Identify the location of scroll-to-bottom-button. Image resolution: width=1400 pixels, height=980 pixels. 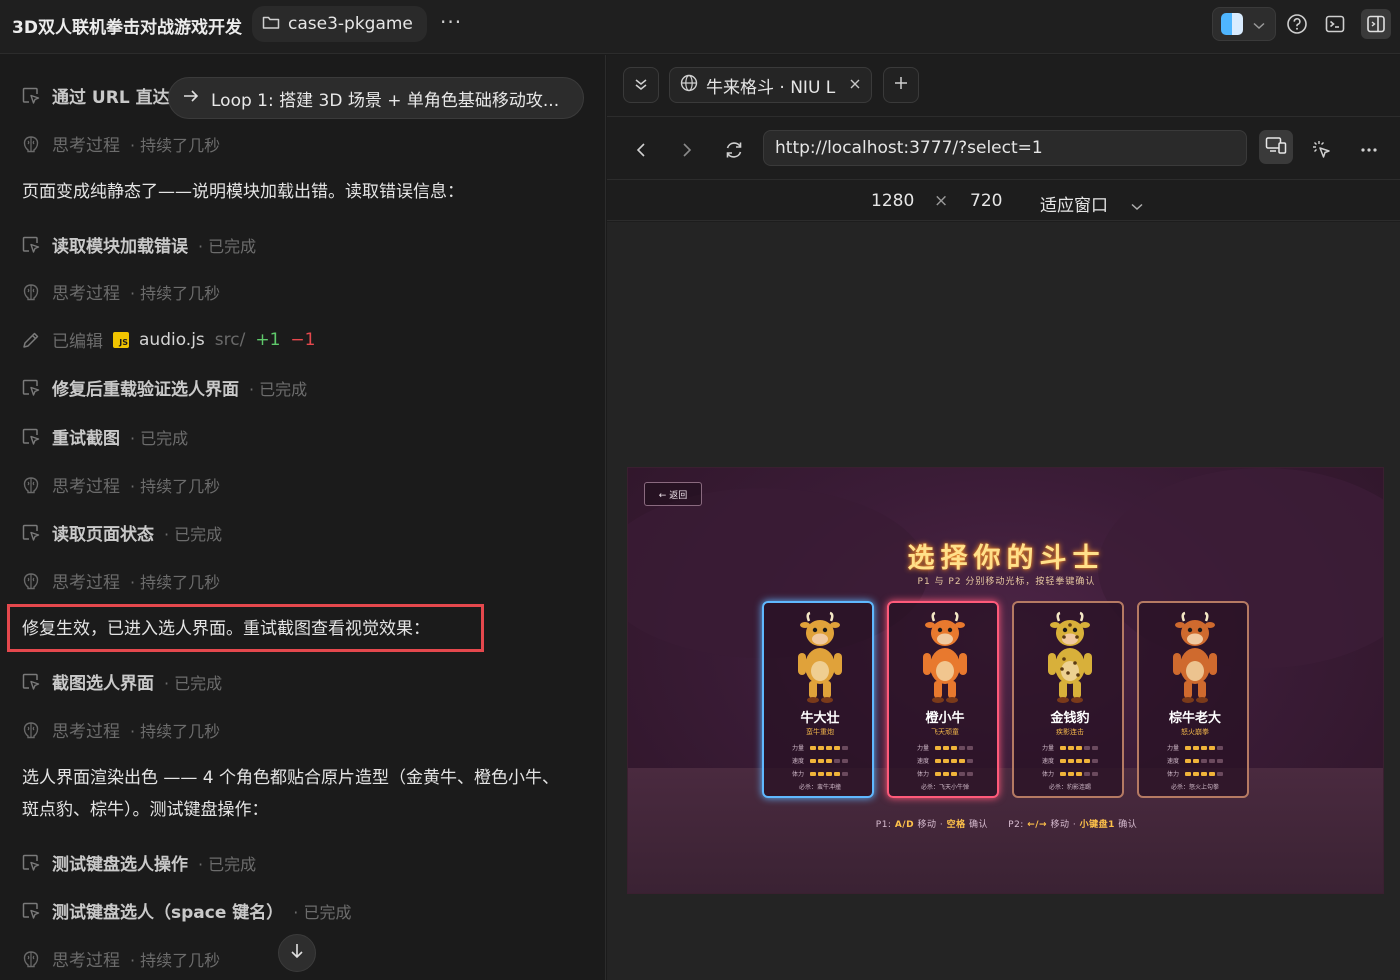
(297, 953).